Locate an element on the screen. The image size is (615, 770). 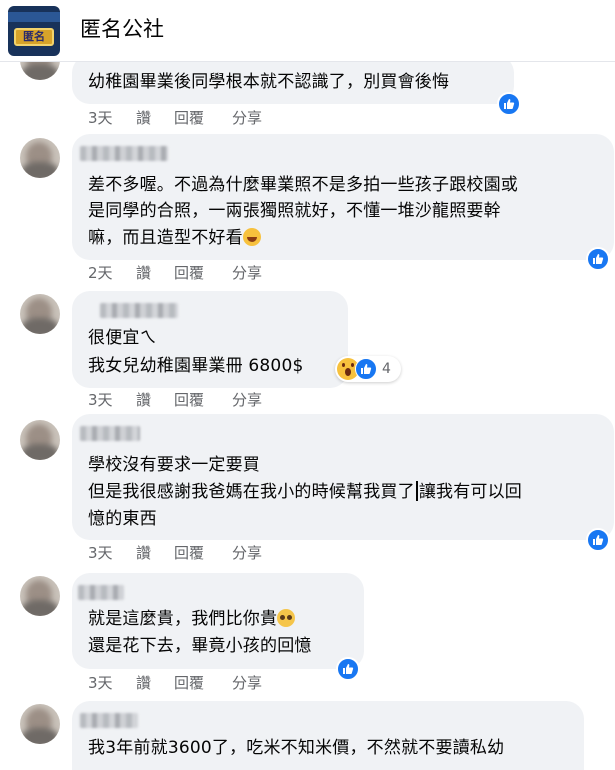
comment-text: 很便宜ㄟ is located at coordinates (122, 338).